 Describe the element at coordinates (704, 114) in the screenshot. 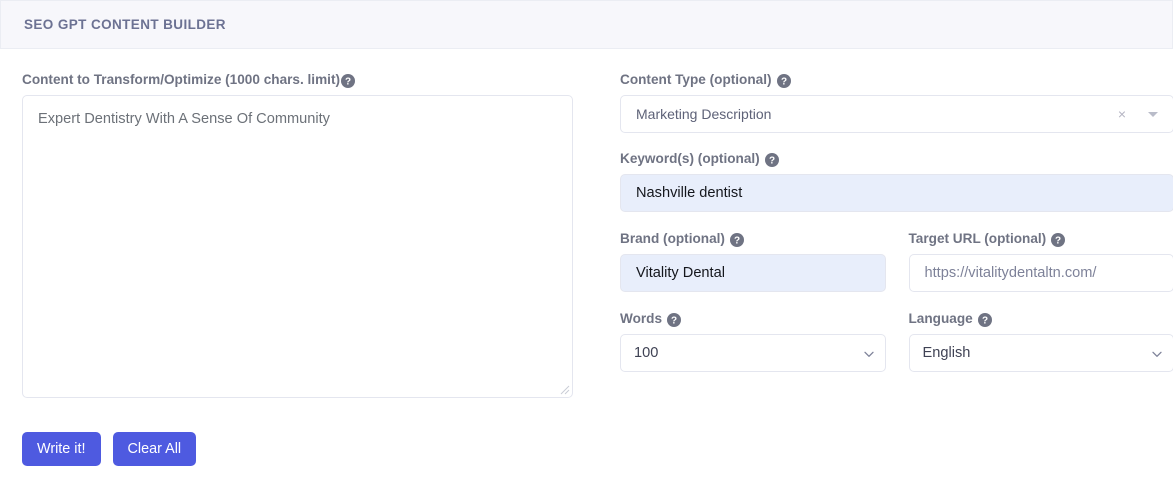

I see `content-type-selected-value: Marketing Description` at that location.